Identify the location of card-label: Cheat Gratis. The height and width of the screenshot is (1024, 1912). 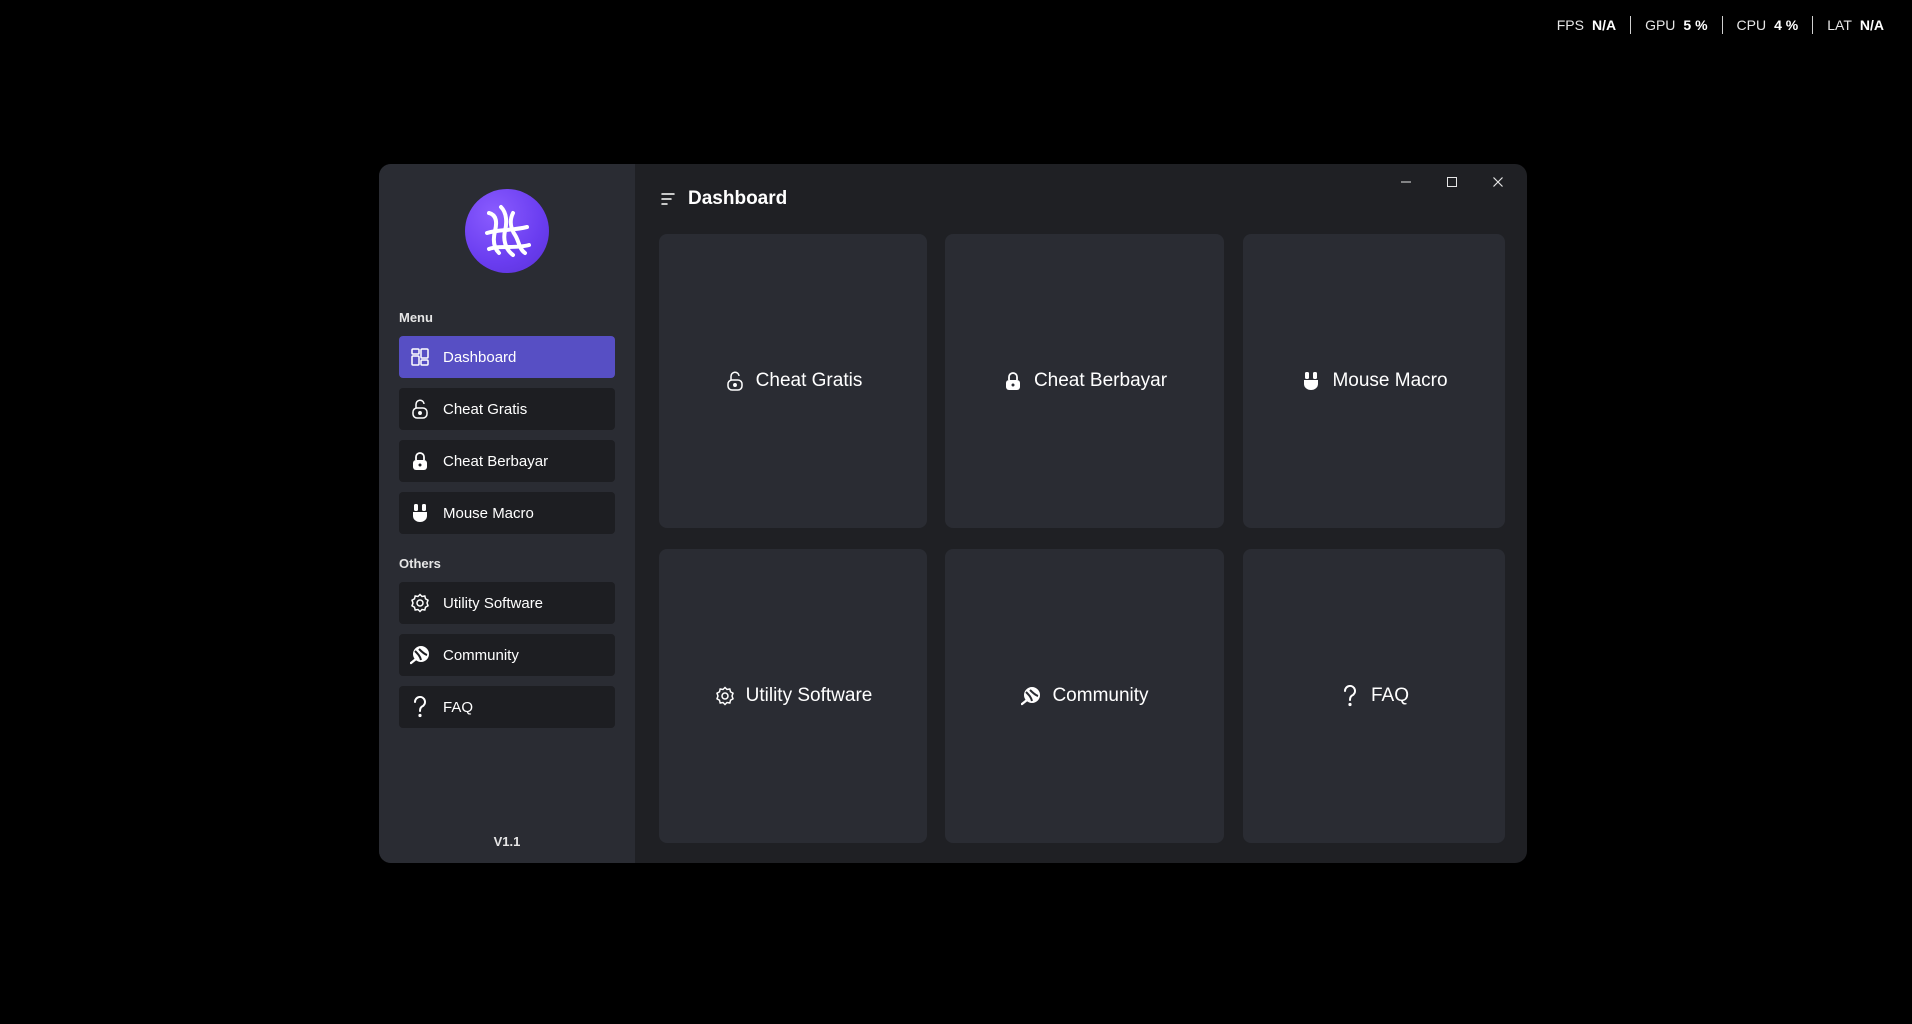
(809, 380).